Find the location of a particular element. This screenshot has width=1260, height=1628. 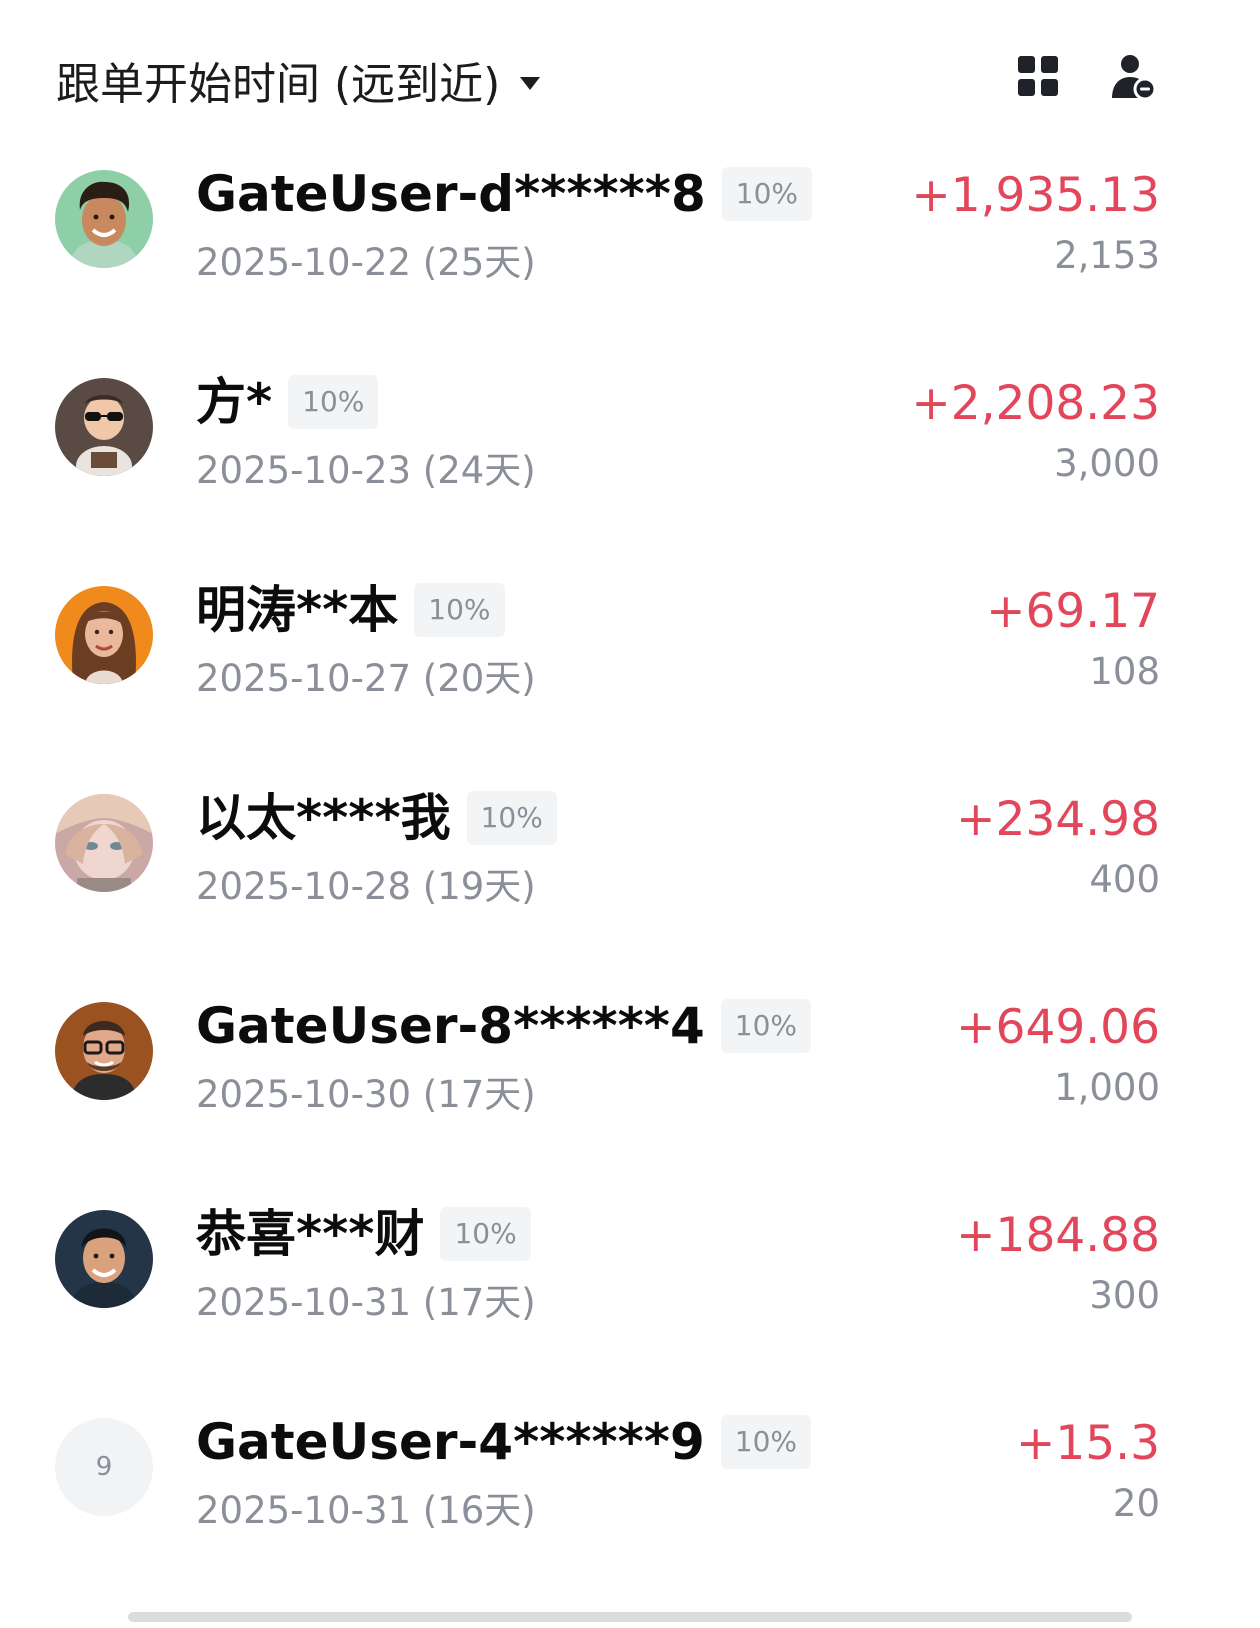

trader-name-line: 方* 10% is located at coordinates (287, 402).